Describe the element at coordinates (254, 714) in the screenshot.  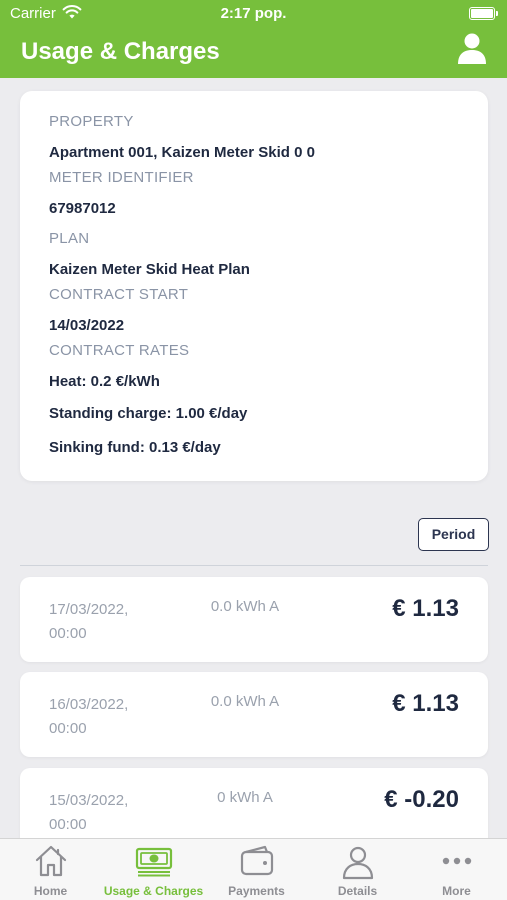
I see `charge-row: 16/03/2022, 00:00 0.0 kWh A € 1.13` at that location.